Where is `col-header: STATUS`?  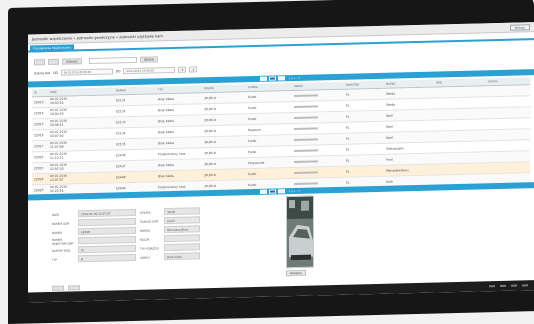
col-header: STATUS is located at coordinates (508, 81).